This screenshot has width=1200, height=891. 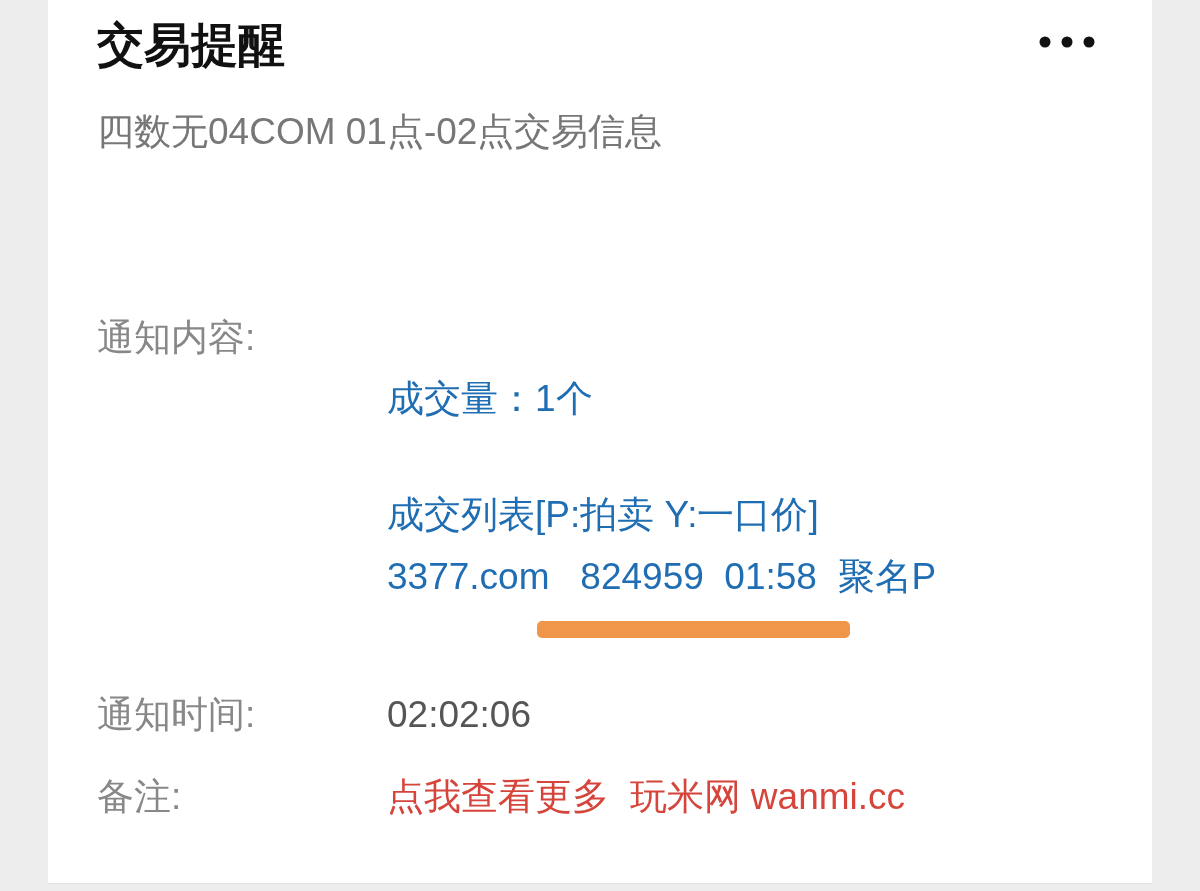 What do you see at coordinates (603, 515) in the screenshot?
I see `content-line: 成交列表[P:拍卖 Y:一口价]` at bounding box center [603, 515].